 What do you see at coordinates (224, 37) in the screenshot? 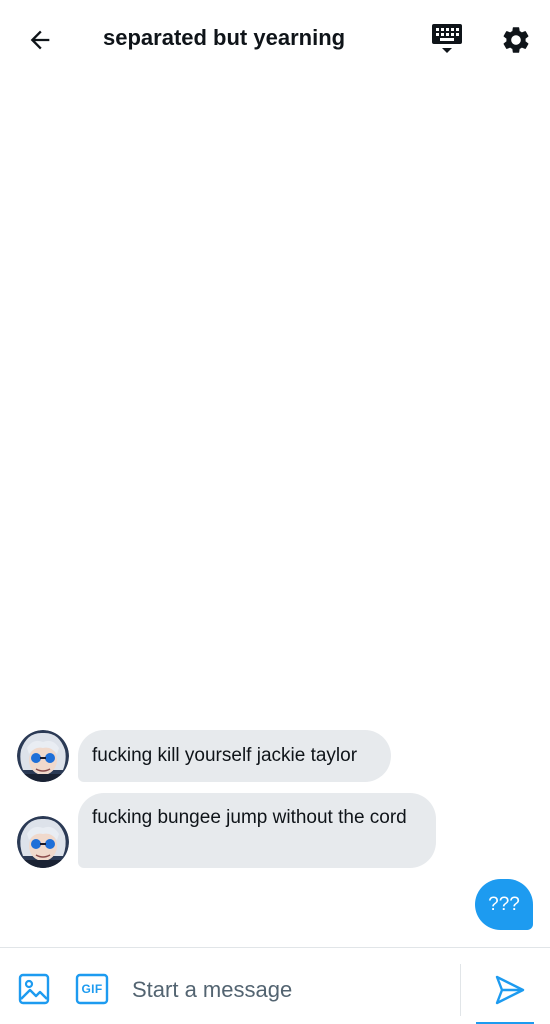
I see `conversation-title: separated but yearning` at bounding box center [224, 37].